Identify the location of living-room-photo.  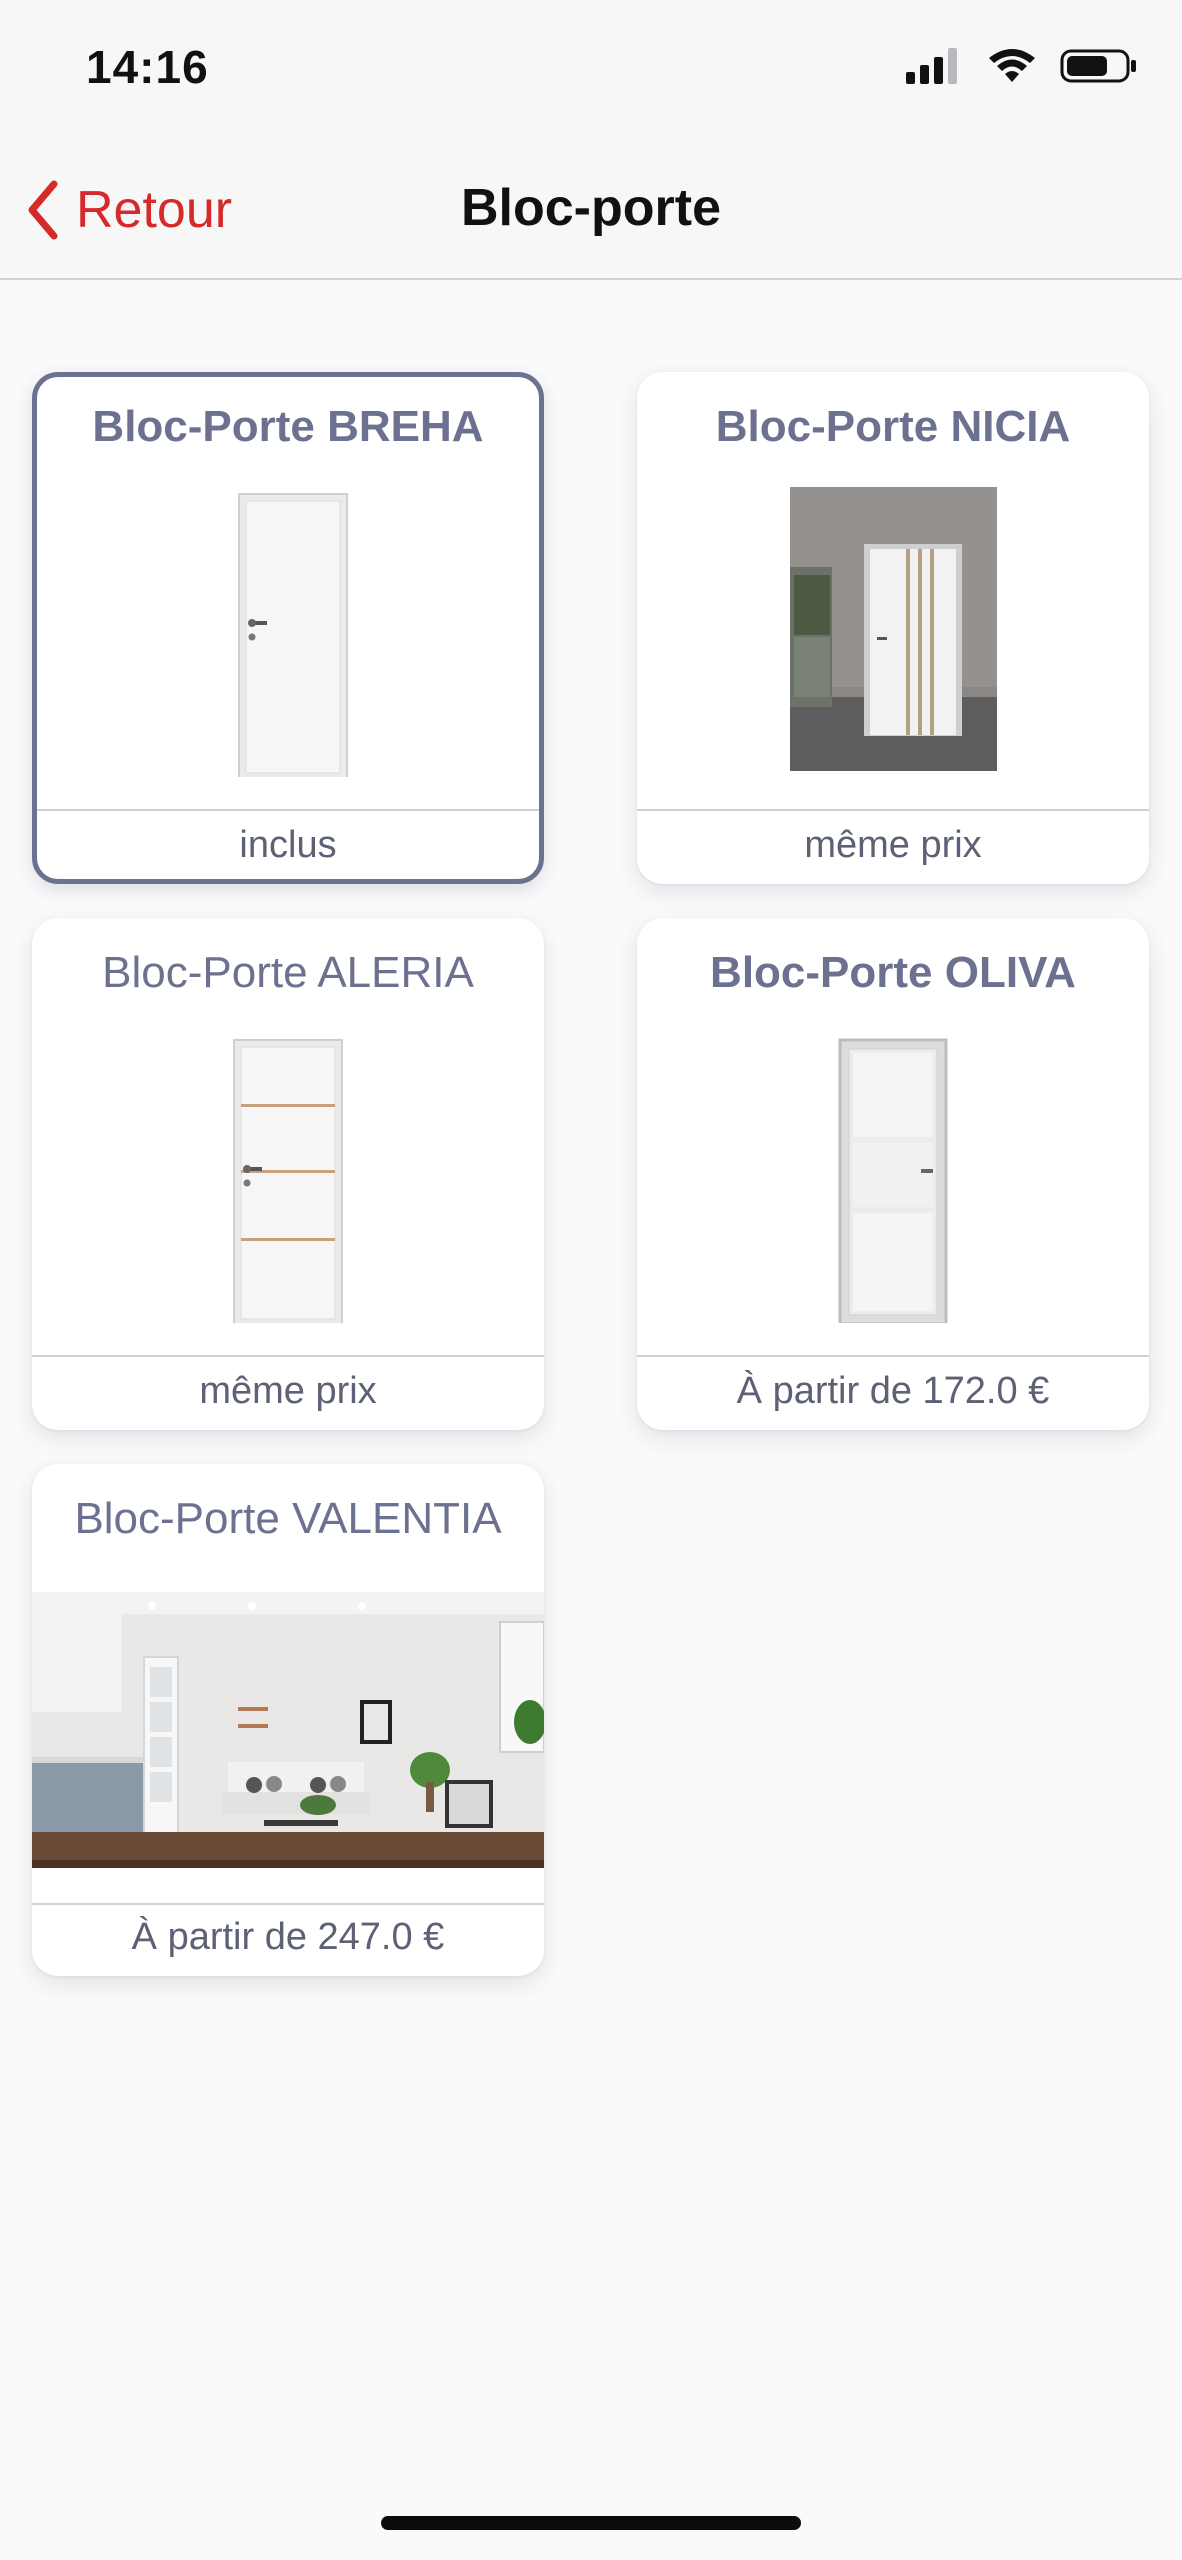
(288, 1730).